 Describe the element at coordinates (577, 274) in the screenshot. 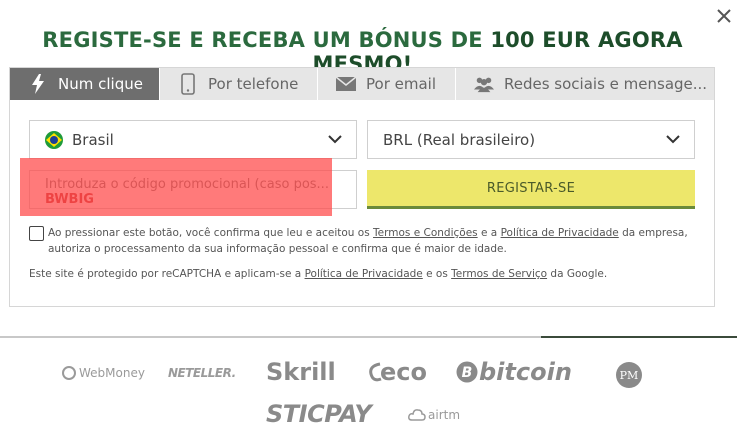

I see `captcha-text-part: da Google.` at that location.